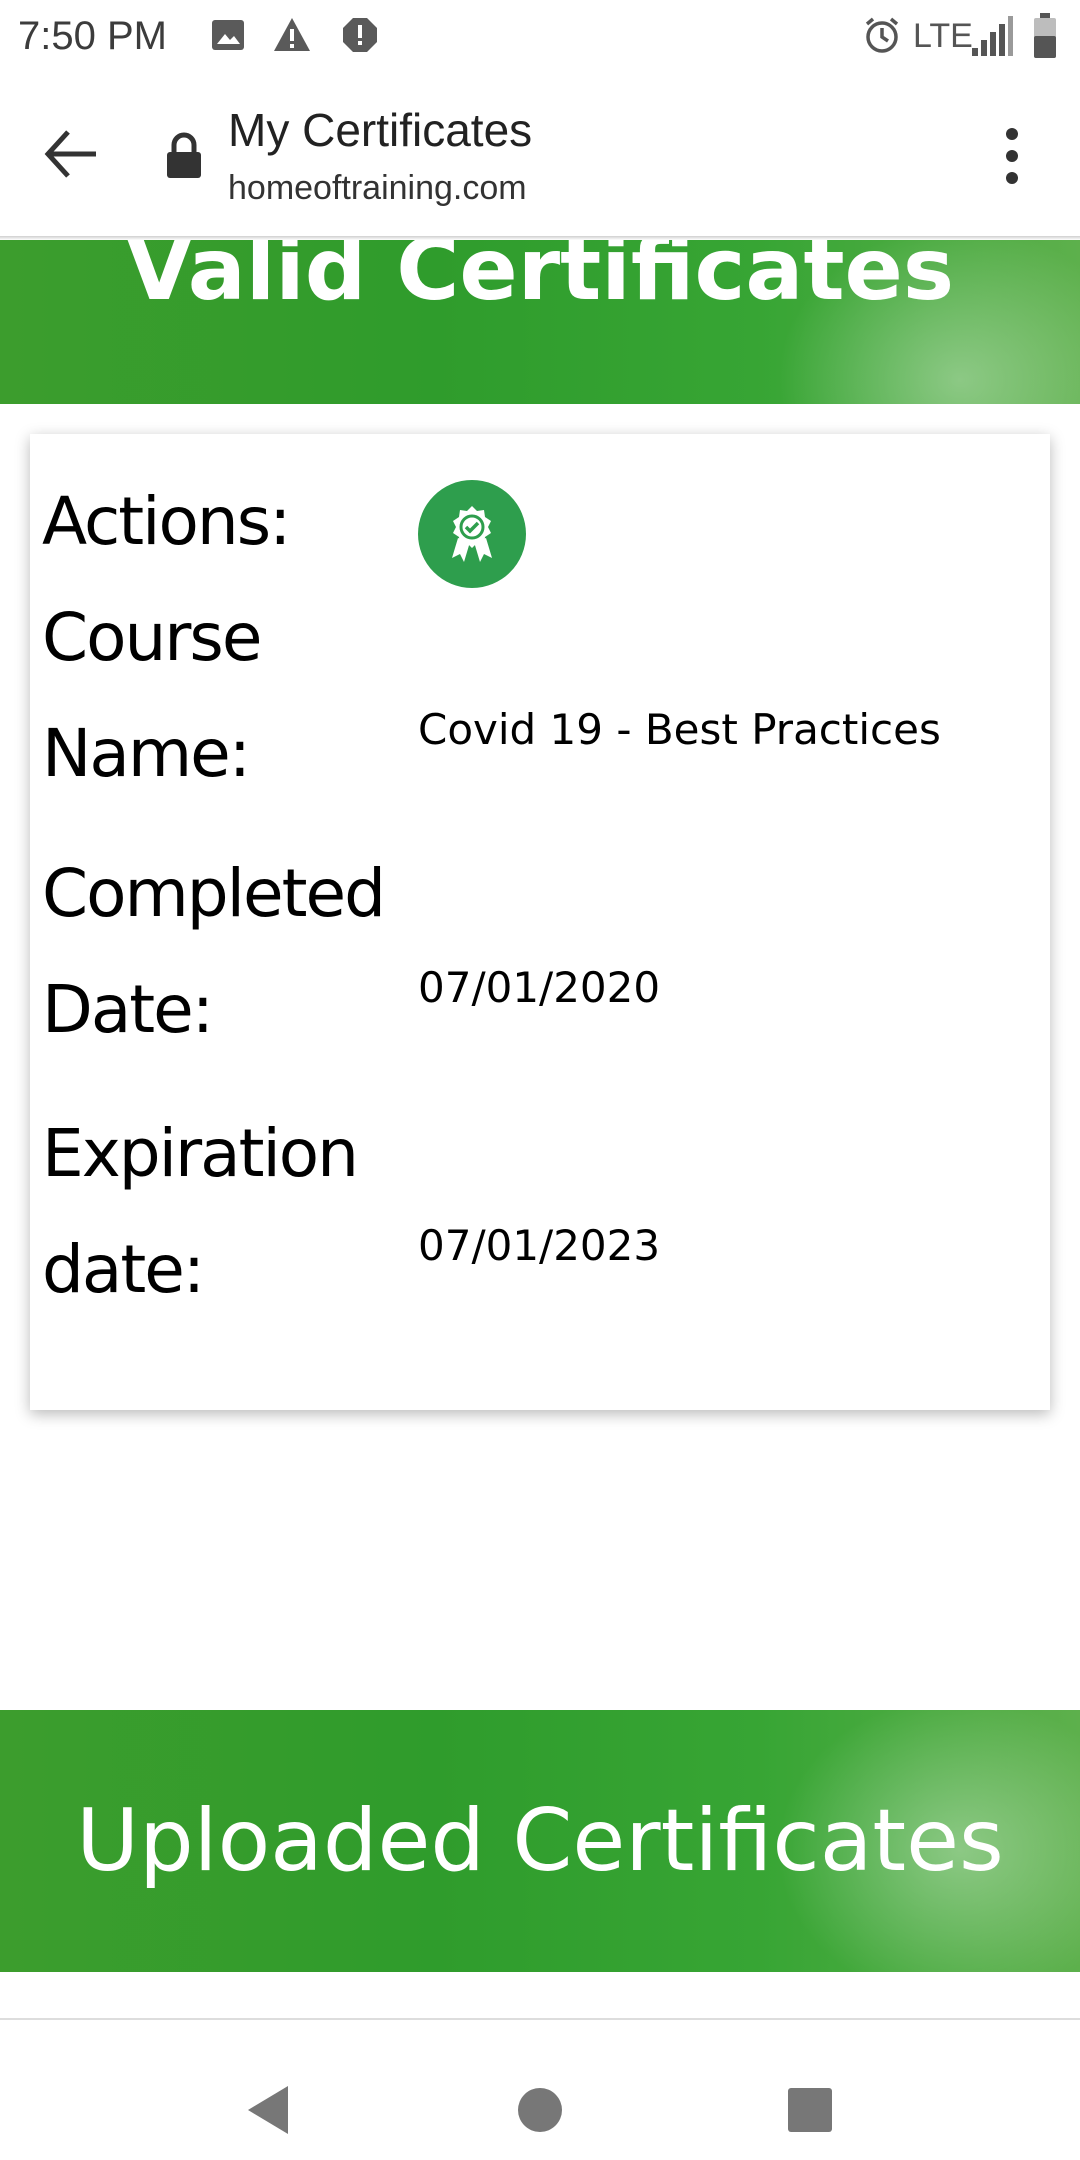 This screenshot has width=1080, height=2160. What do you see at coordinates (540, 280) in the screenshot?
I see `valid-certificates-title: Valid Certificates` at bounding box center [540, 280].